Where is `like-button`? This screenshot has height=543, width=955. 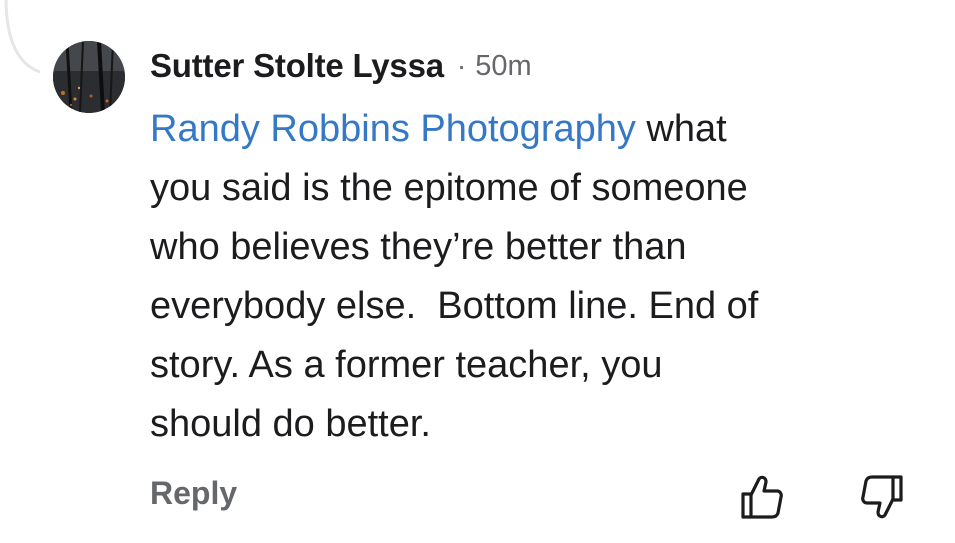
like-button is located at coordinates (762, 497).